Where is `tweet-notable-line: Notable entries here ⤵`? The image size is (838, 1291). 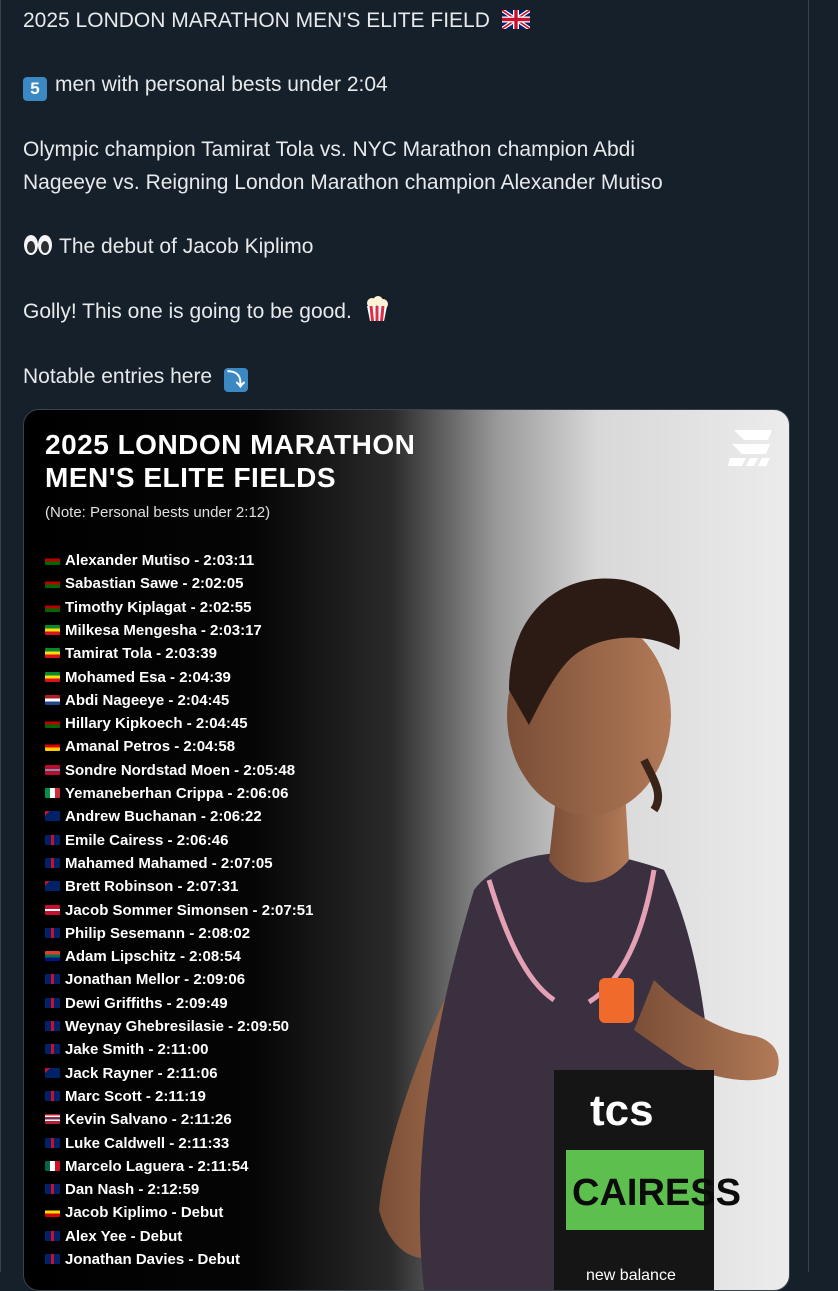 tweet-notable-line: Notable entries here ⤵ is located at coordinates (135, 376).